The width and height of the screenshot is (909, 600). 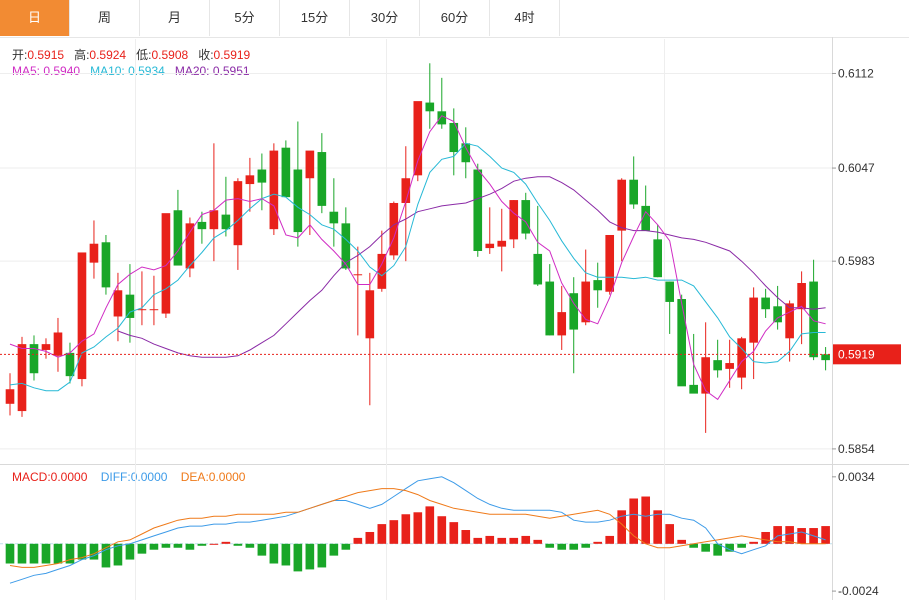 What do you see at coordinates (856, 168) in the screenshot?
I see `price-tick-label: 0.6047` at bounding box center [856, 168].